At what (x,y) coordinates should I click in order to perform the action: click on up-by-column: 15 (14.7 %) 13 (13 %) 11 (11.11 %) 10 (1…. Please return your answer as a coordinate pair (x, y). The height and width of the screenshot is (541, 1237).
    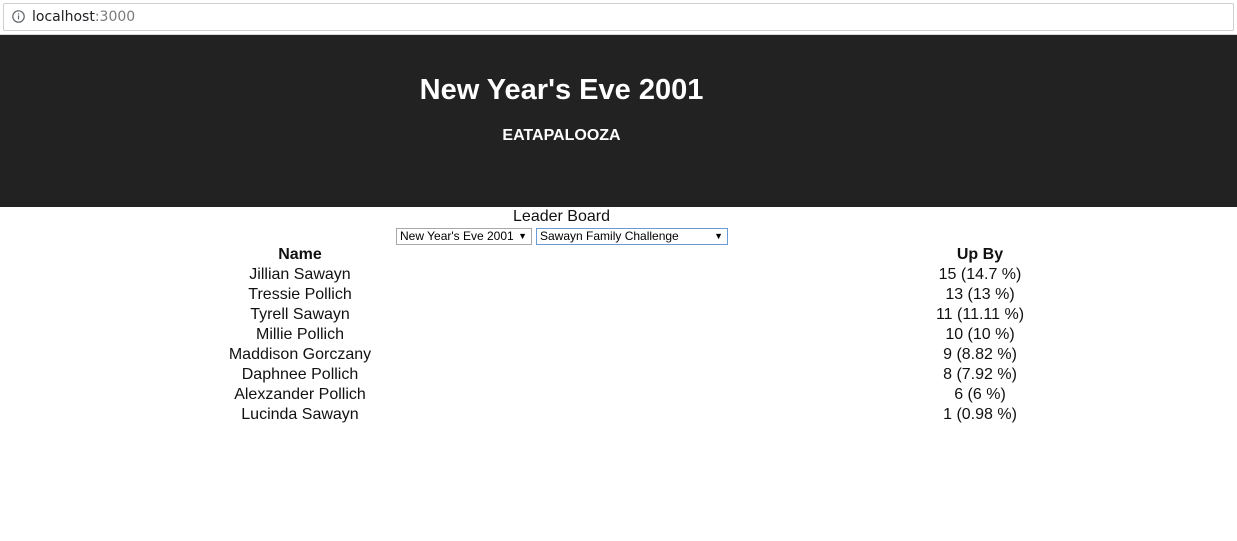
    Looking at the image, I should click on (980, 345).